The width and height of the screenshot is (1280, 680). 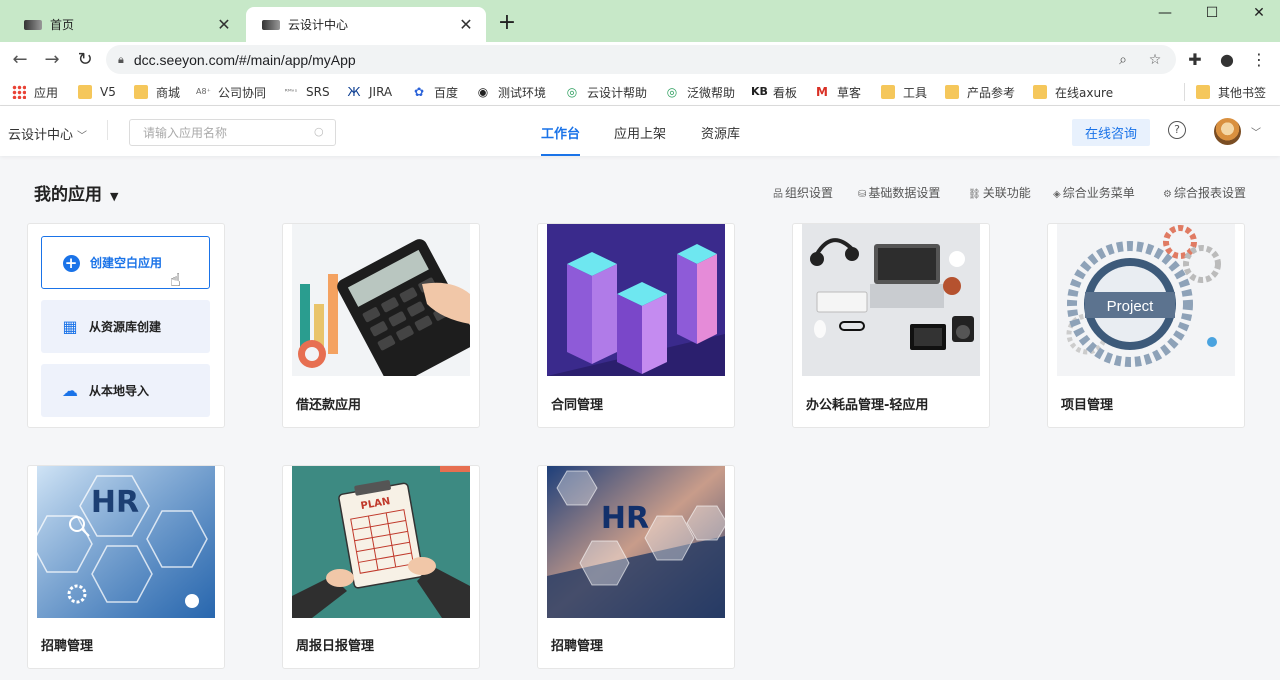 What do you see at coordinates (561, 139) in the screenshot?
I see `tab-workbench: 工作台` at bounding box center [561, 139].